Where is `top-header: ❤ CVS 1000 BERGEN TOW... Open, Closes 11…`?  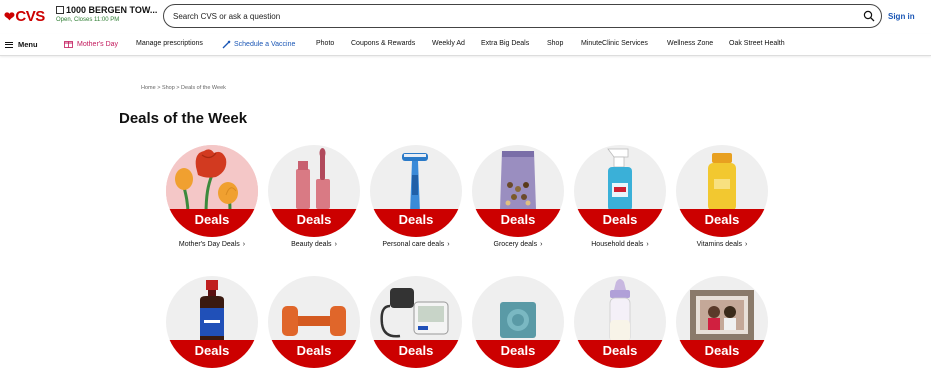
top-header: ❤ CVS 1000 BERGEN TOW... Open, Closes 11… is located at coordinates (465, 17).